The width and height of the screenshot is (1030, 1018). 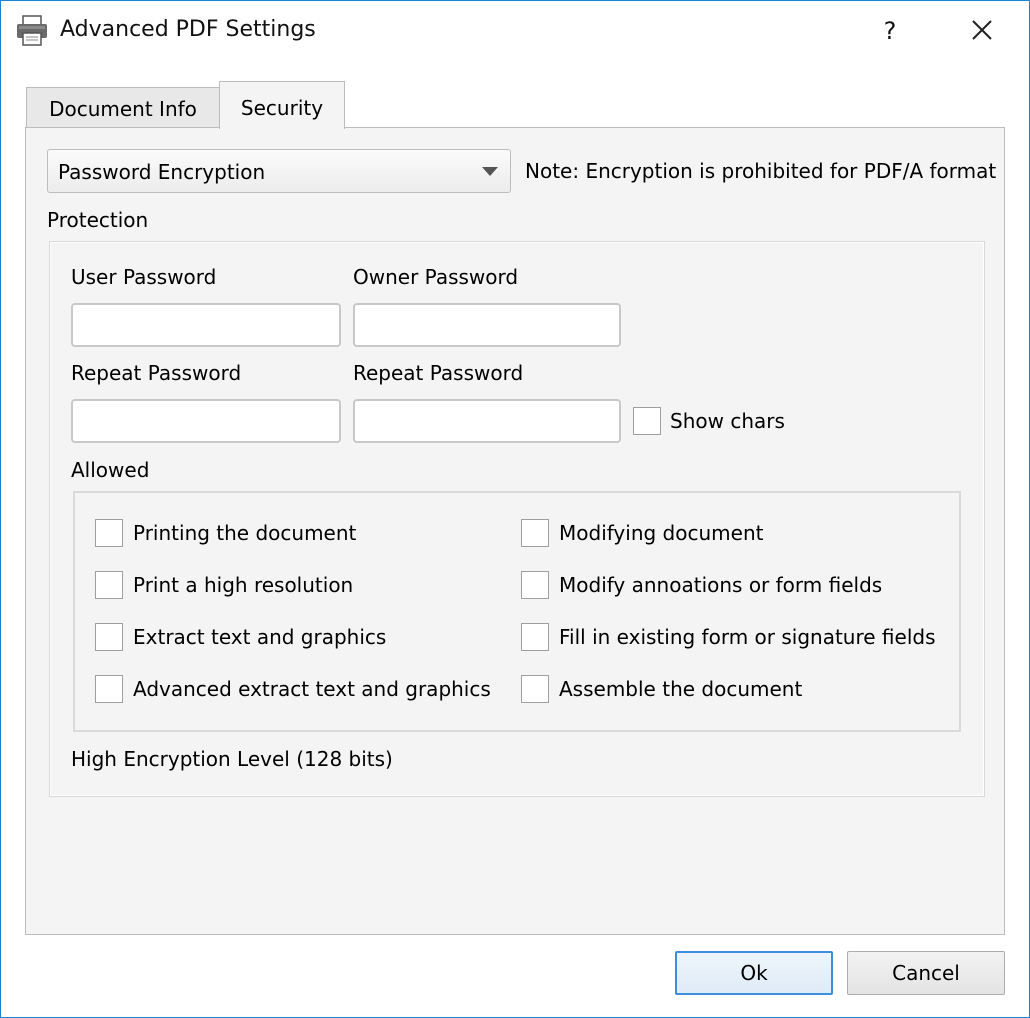 What do you see at coordinates (279, 171) in the screenshot?
I see `encryption-type-select: Password Encryption` at bounding box center [279, 171].